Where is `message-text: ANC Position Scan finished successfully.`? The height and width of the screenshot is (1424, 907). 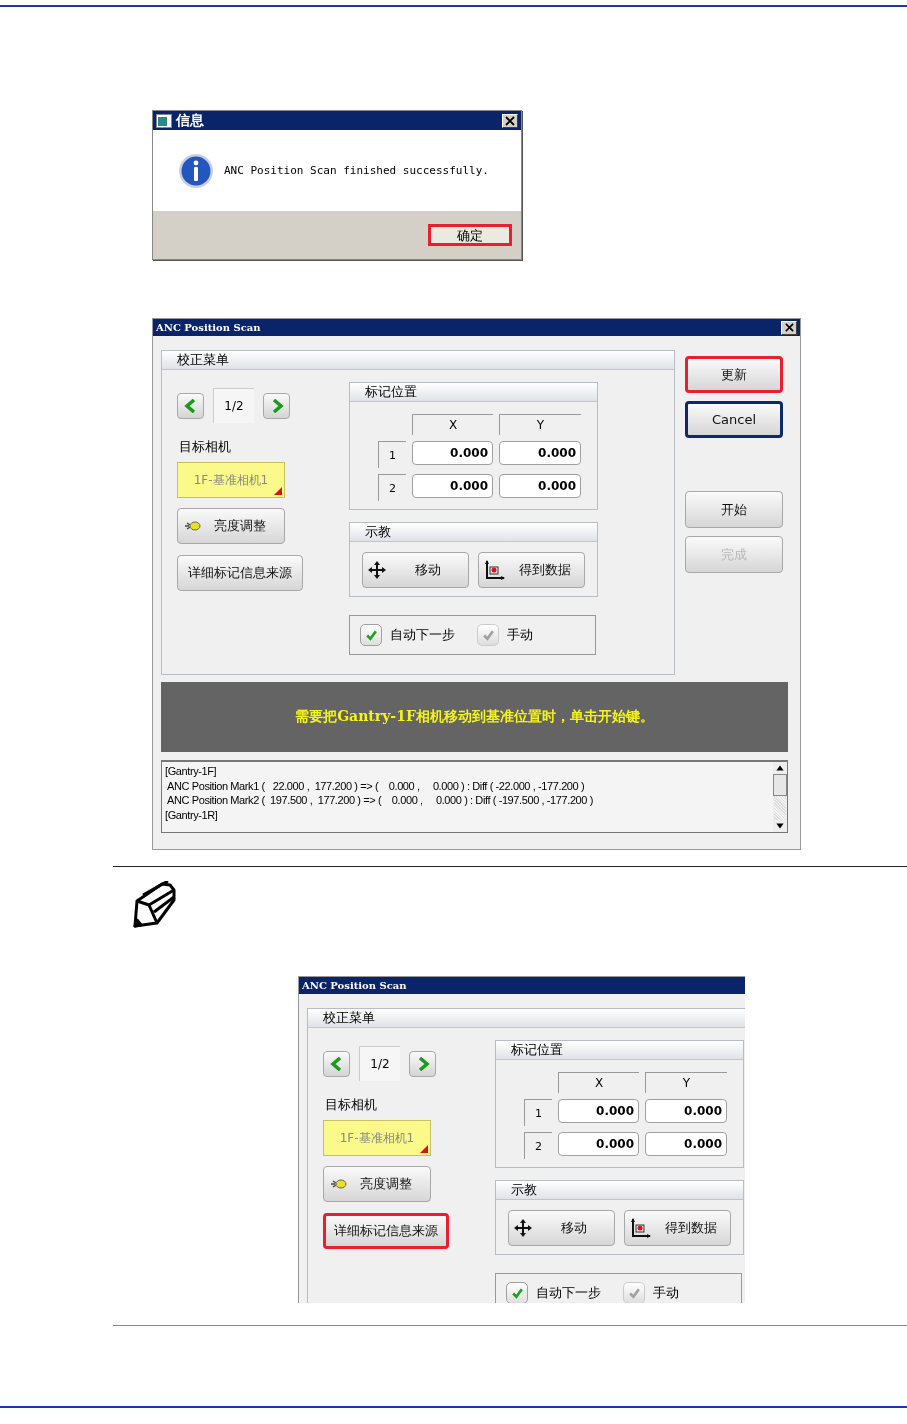
message-text: ANC Position Scan finished successfully. is located at coordinates (356, 170).